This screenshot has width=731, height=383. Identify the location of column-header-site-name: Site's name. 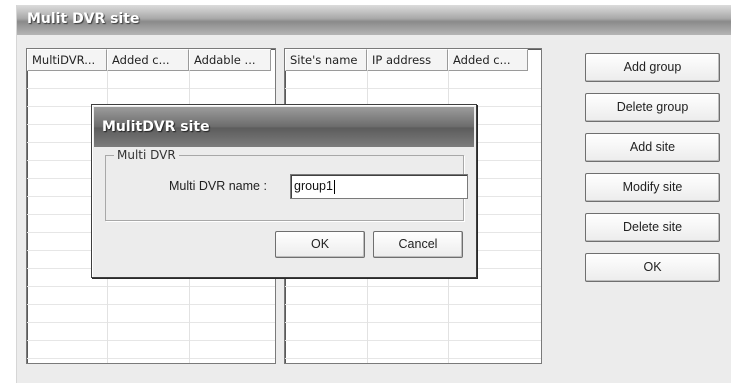
(326, 60).